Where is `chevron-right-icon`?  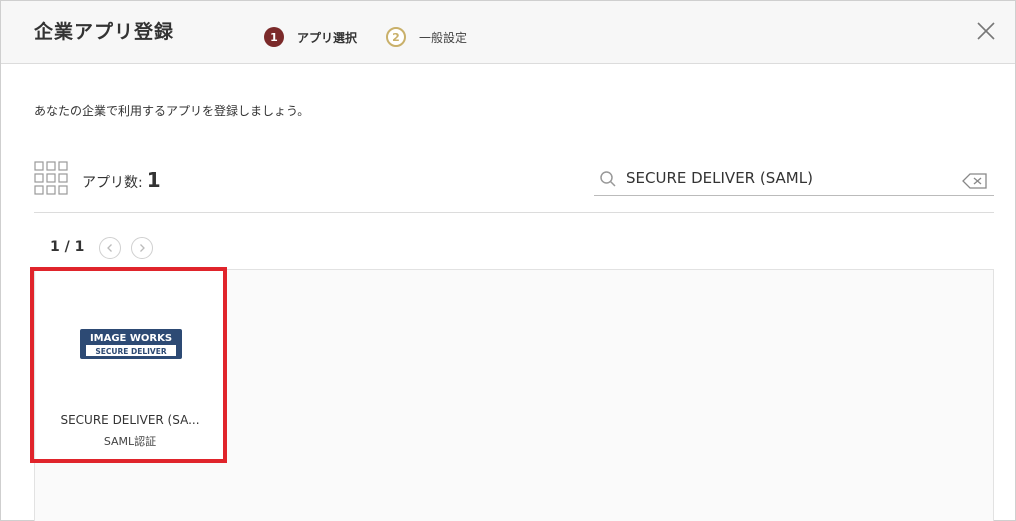
chevron-right-icon is located at coordinates (142, 248).